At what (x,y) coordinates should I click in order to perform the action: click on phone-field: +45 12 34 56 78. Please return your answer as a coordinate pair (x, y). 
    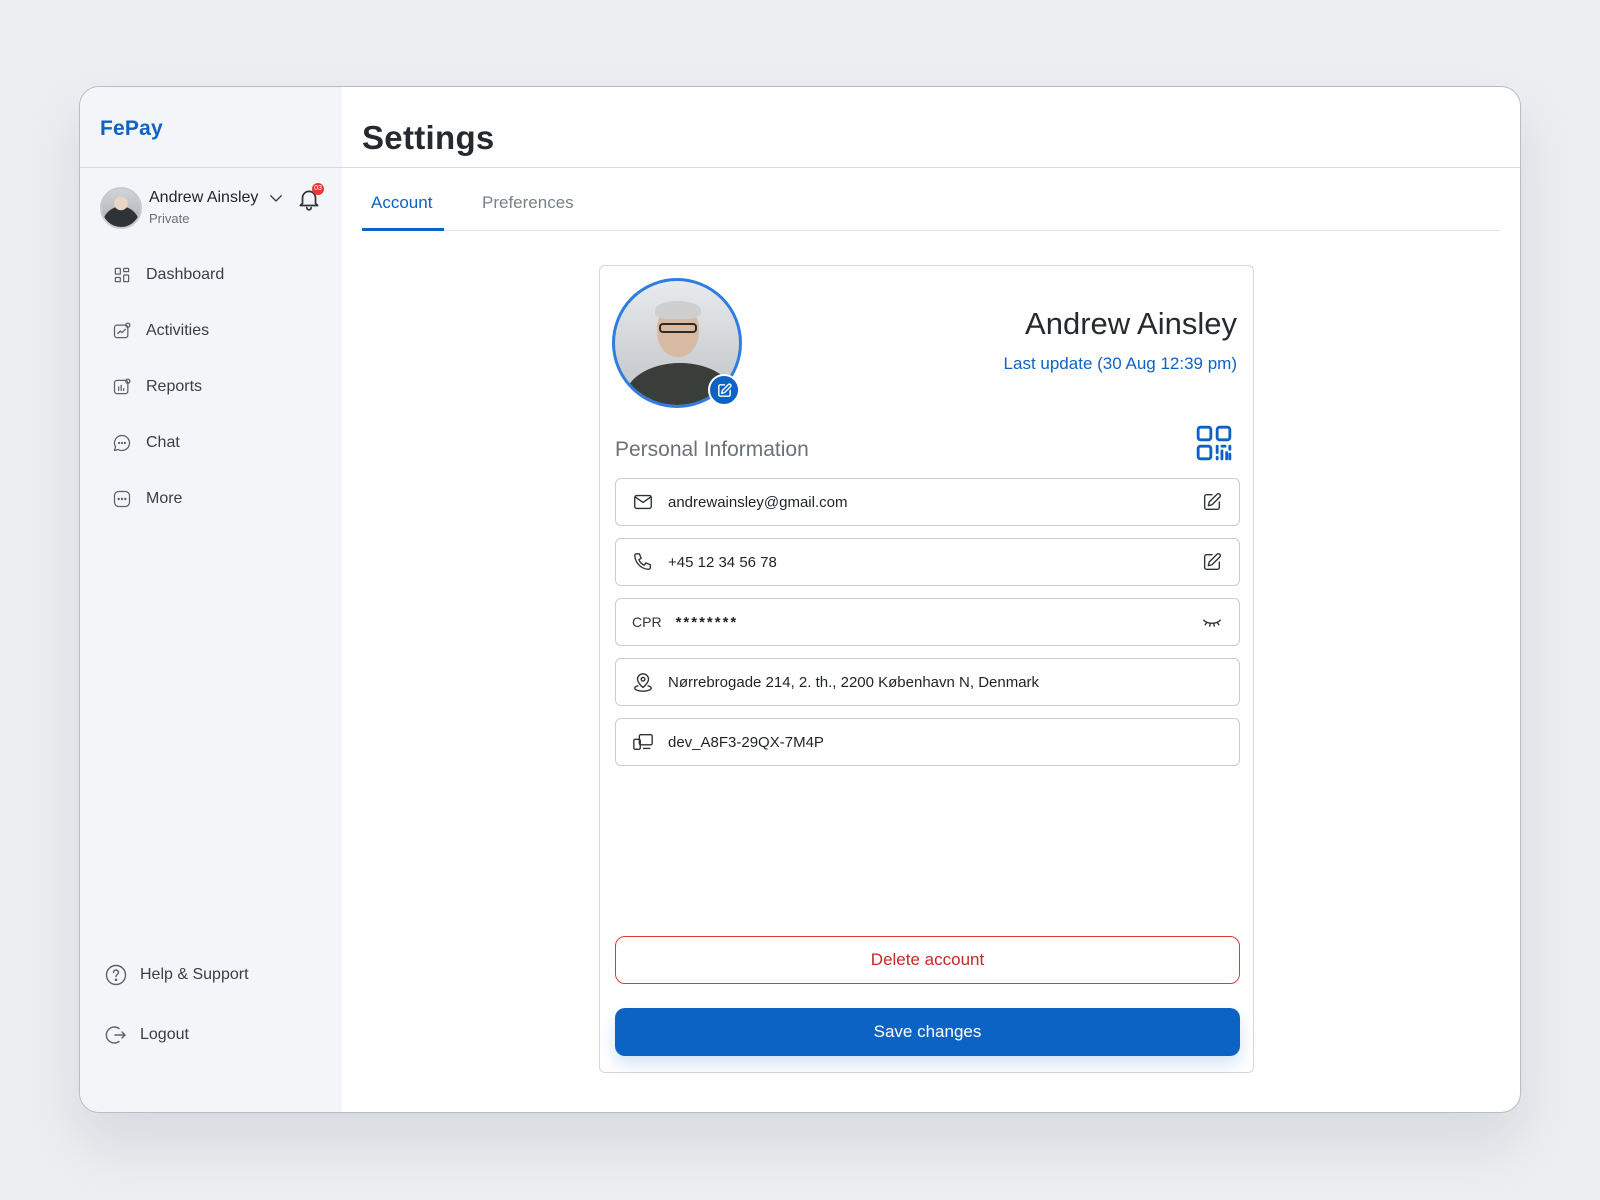
    Looking at the image, I should click on (927, 562).